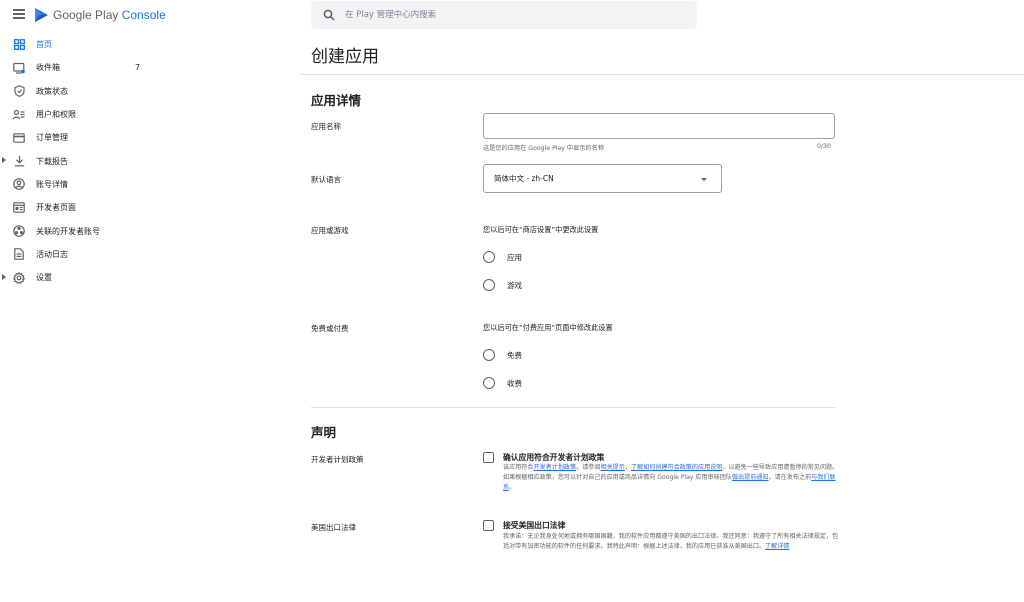 The width and height of the screenshot is (1024, 602). Describe the element at coordinates (52, 184) in the screenshot. I see `sidebar-item-label: 账号详情` at that location.